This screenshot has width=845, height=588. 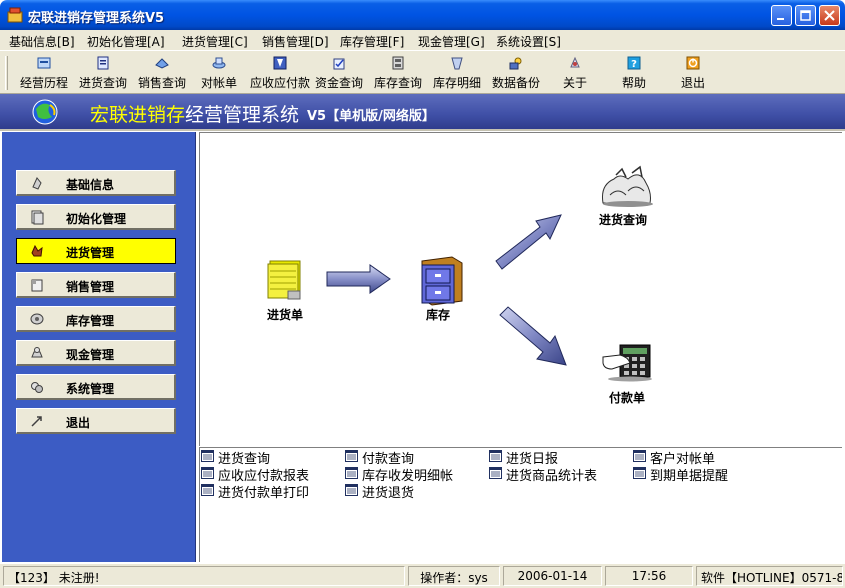 What do you see at coordinates (769, 576) in the screenshot?
I see `status-hotline: 软件【HOTLINE】0571-8` at bounding box center [769, 576].